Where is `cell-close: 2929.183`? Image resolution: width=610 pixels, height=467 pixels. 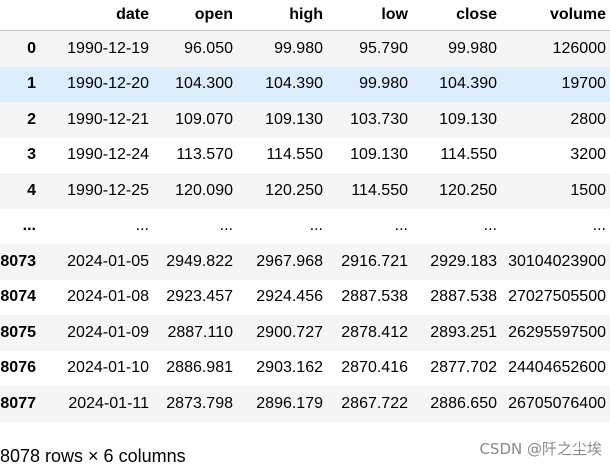
cell-close: 2929.183 is located at coordinates (463, 261).